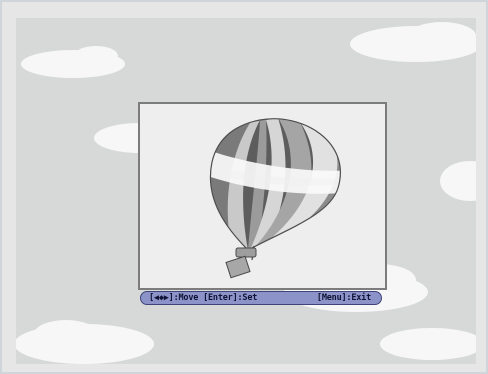 The height and width of the screenshot is (374, 488). Describe the element at coordinates (203, 298) in the screenshot. I see `move-set-hint: [◀◆▶]:Move [Enter]:Set` at that location.